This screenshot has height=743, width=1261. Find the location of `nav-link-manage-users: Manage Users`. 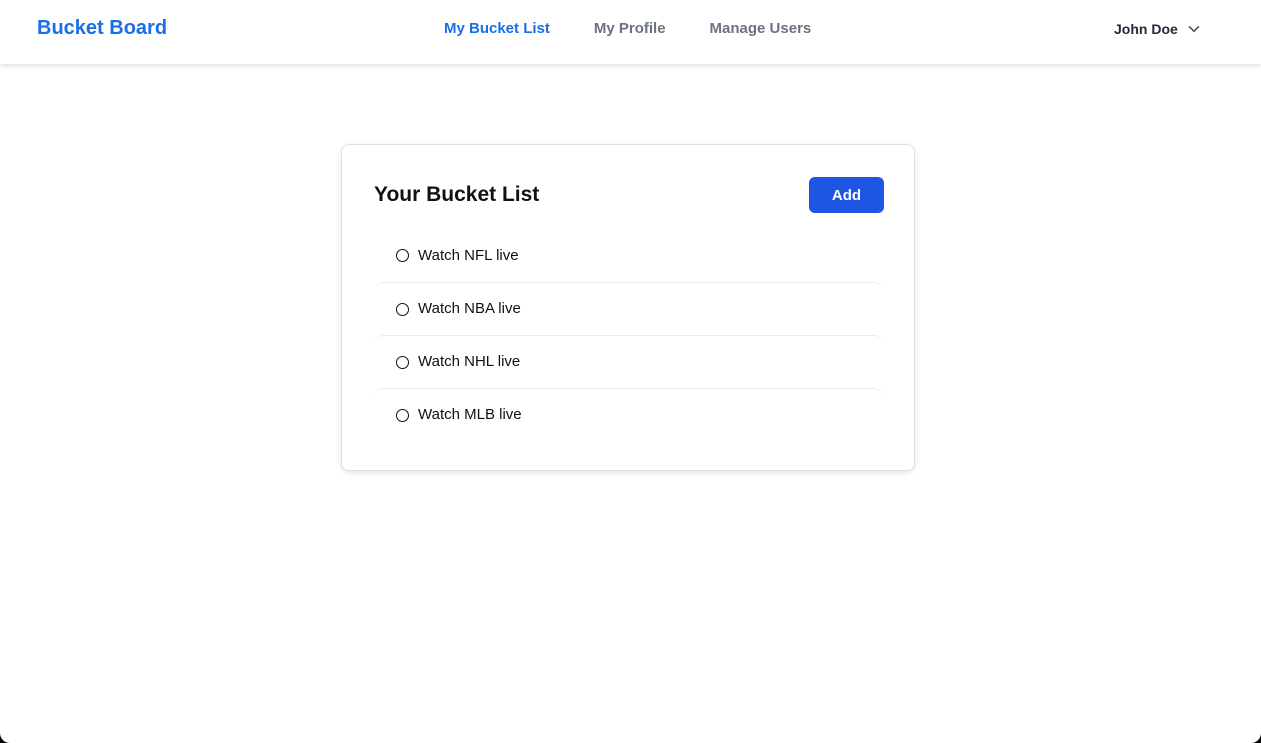

nav-link-manage-users: Manage Users is located at coordinates (761, 29).